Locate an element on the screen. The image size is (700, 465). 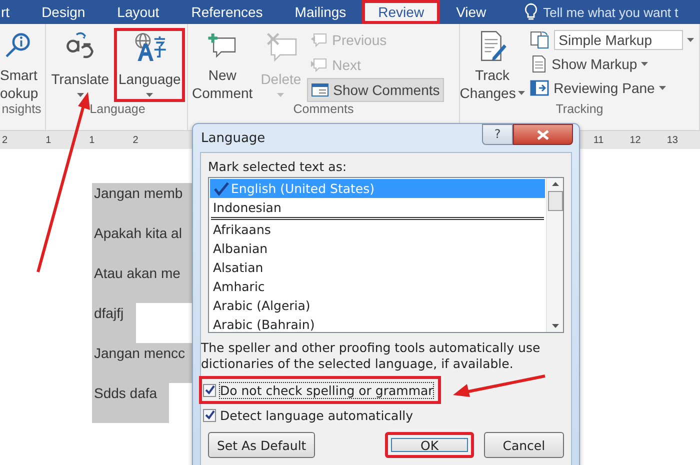
cancel-button: Cancel is located at coordinates (524, 445).